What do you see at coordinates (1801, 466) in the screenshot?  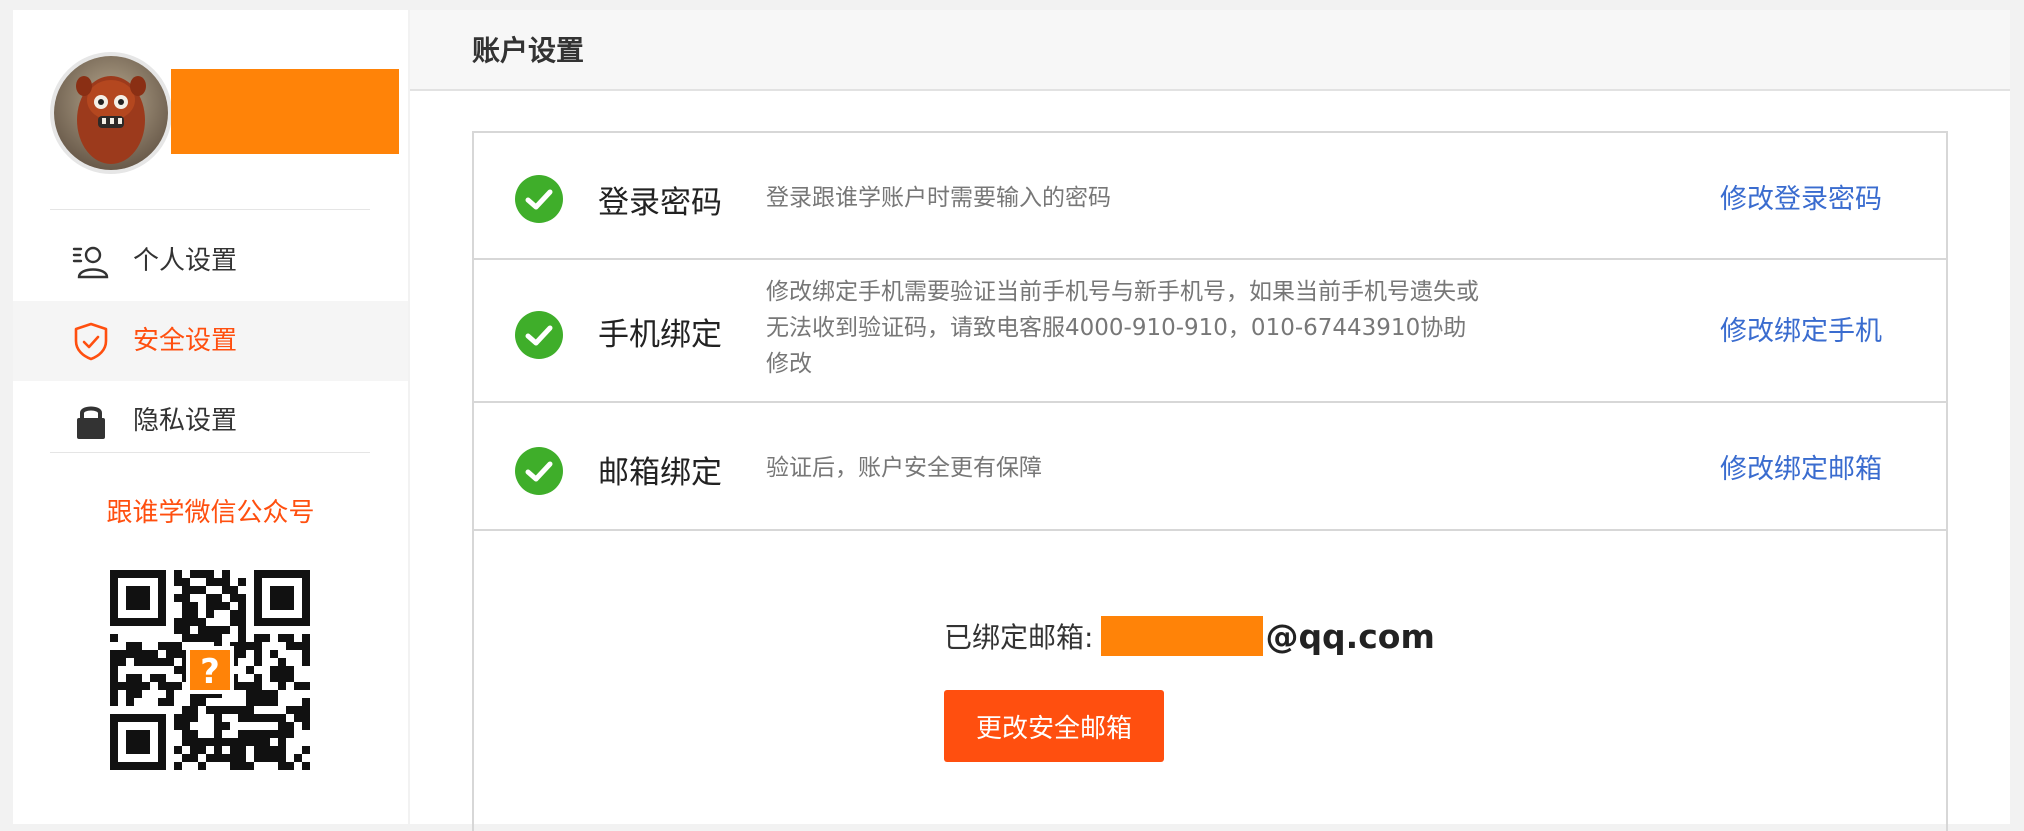 I see `change-bound-email-link: 修改绑定邮箱` at bounding box center [1801, 466].